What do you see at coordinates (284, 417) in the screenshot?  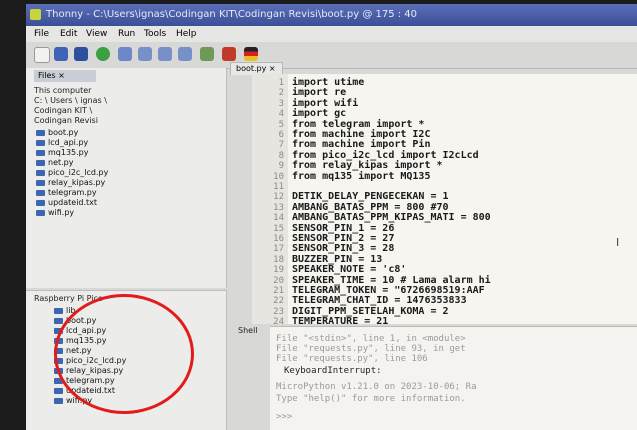 I see `shell-line: >>>` at bounding box center [284, 417].